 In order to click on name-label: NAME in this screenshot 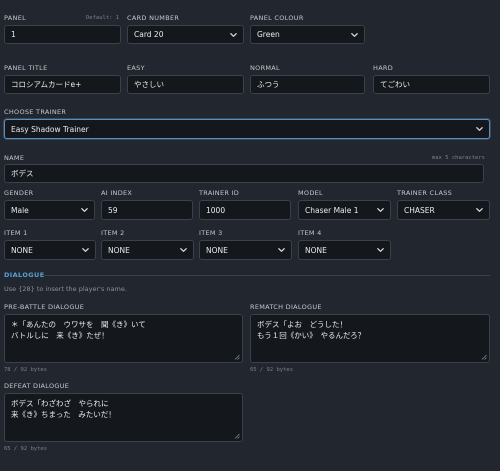, I will do `click(14, 158)`.